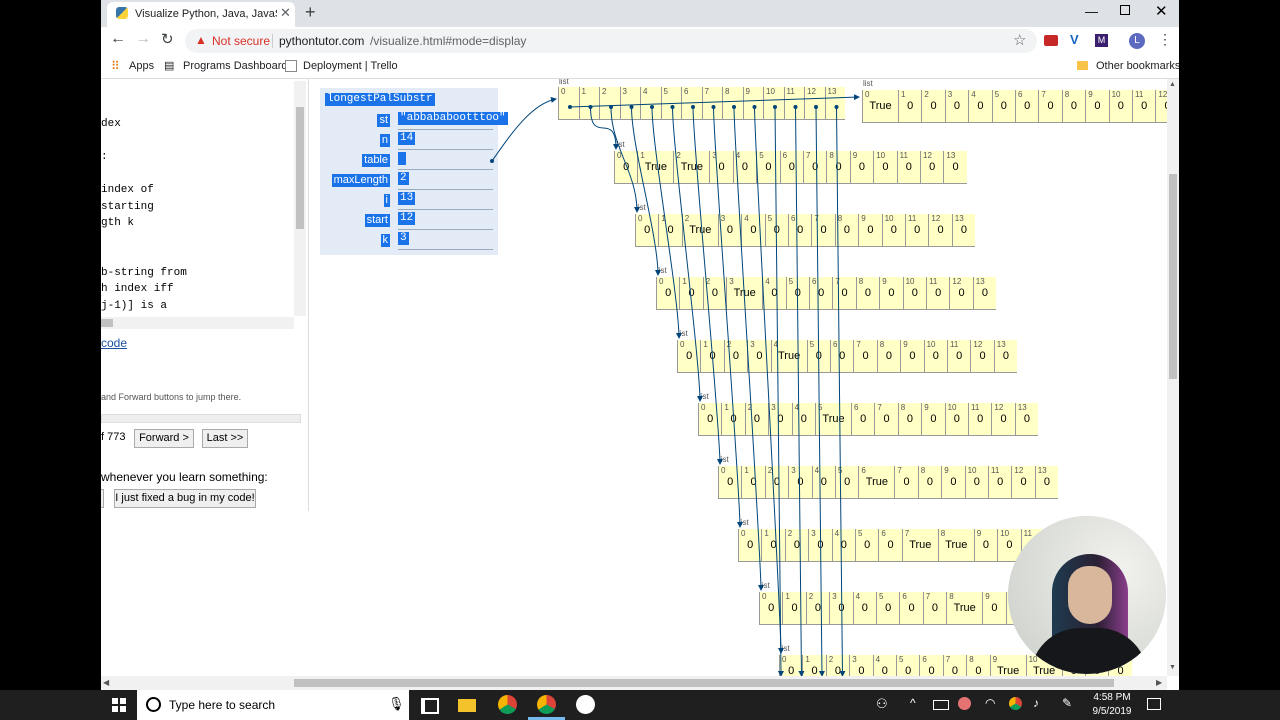  Describe the element at coordinates (222, 705) in the screenshot. I see `search-input: Type here to search` at that location.